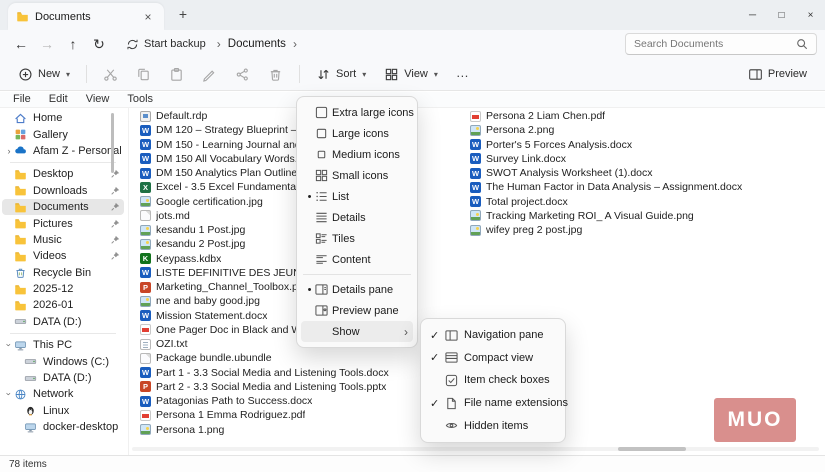 The image size is (825, 472). Describe the element at coordinates (323, 112) in the screenshot. I see `icons-xl-icon` at that location.